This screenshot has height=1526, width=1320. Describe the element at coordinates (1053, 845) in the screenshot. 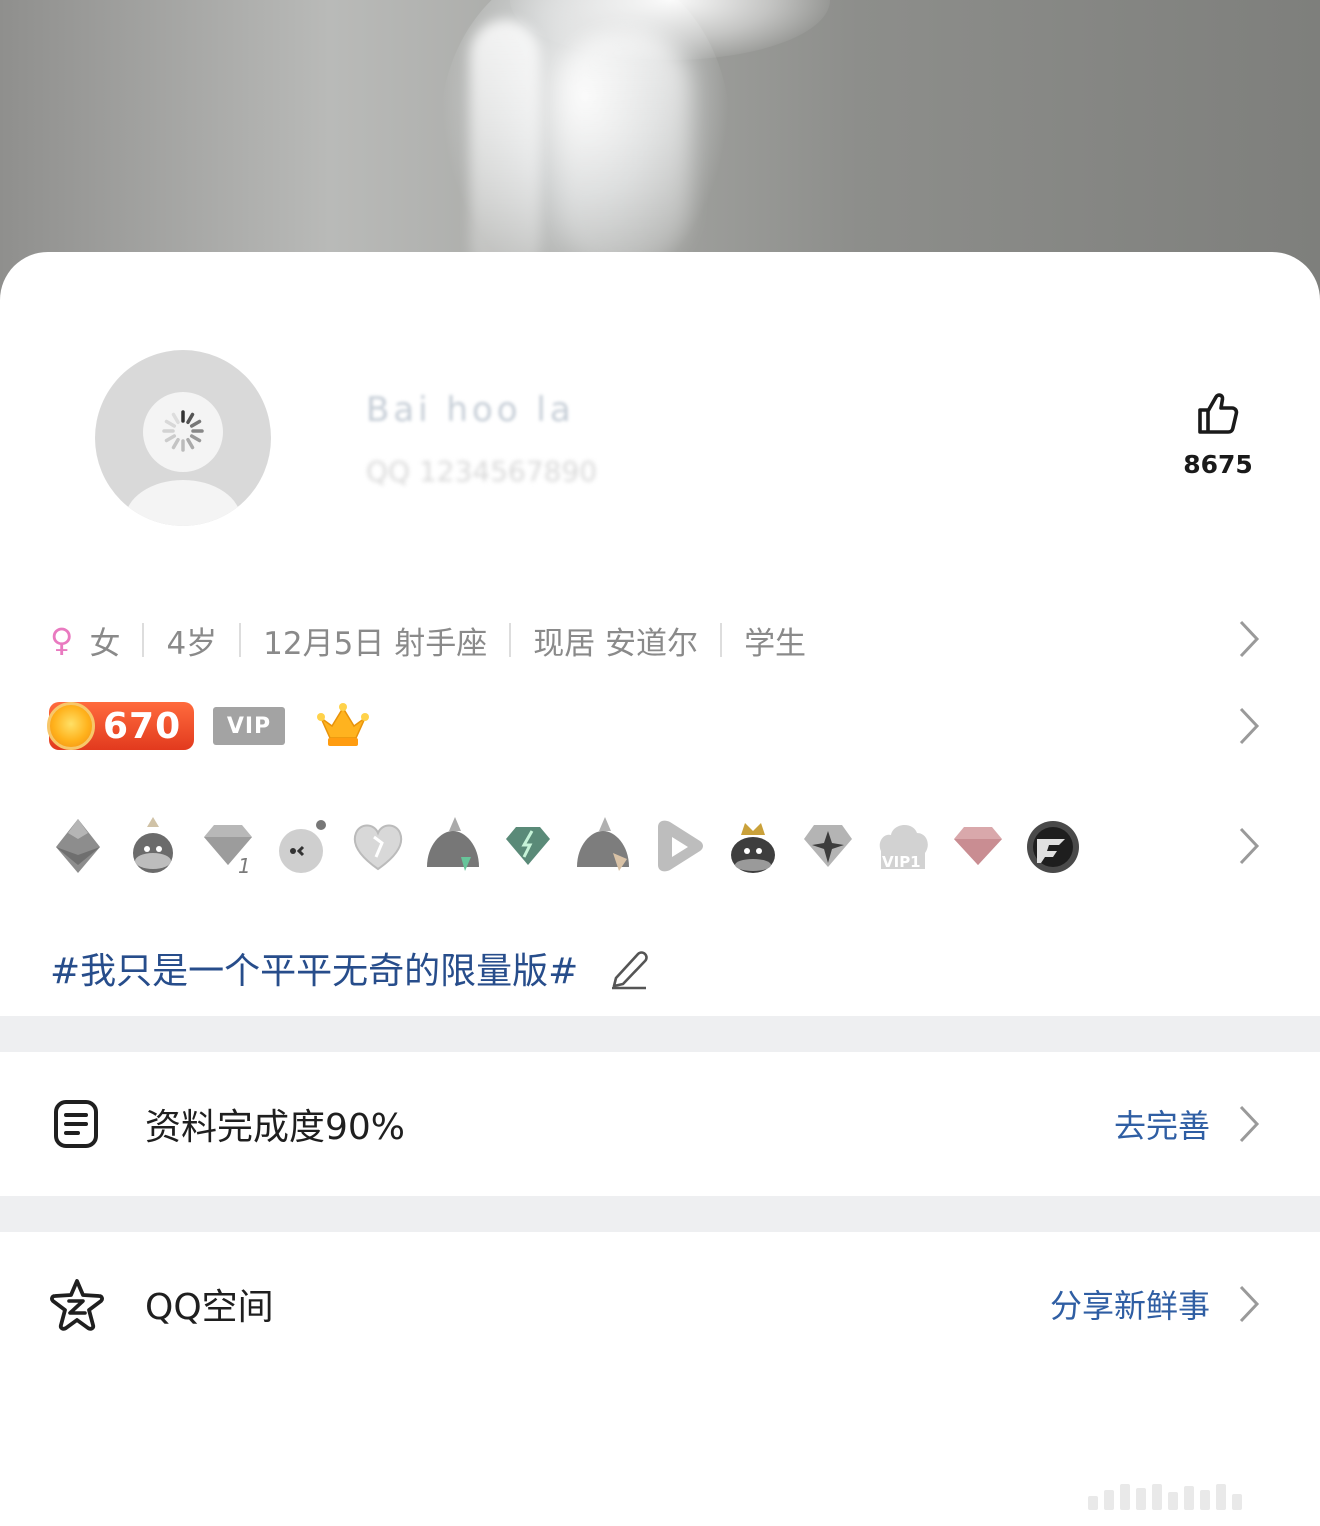

I see `cf-medal-icon` at that location.